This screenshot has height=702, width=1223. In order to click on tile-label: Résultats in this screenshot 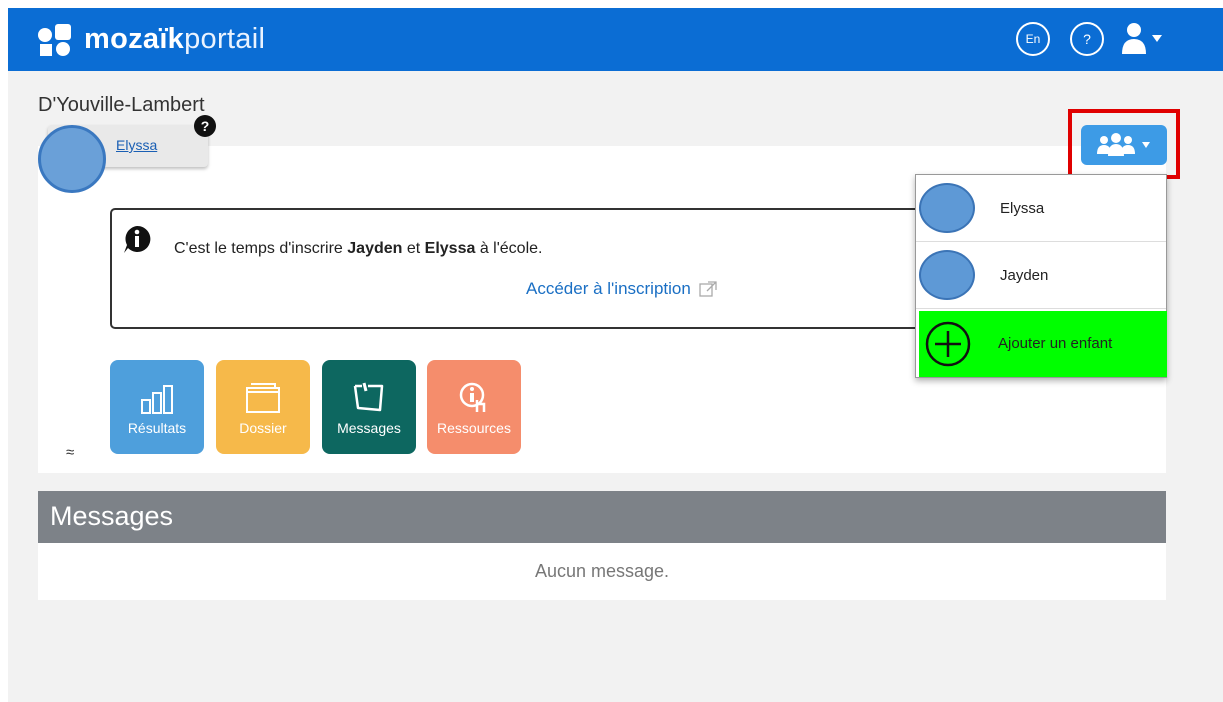, I will do `click(157, 428)`.